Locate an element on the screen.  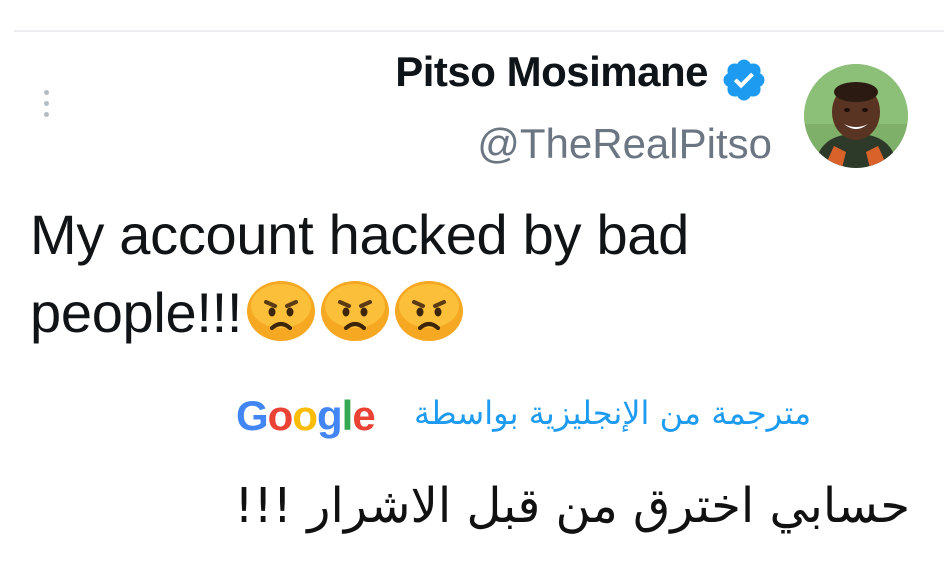
verified-badge-icon is located at coordinates (744, 80).